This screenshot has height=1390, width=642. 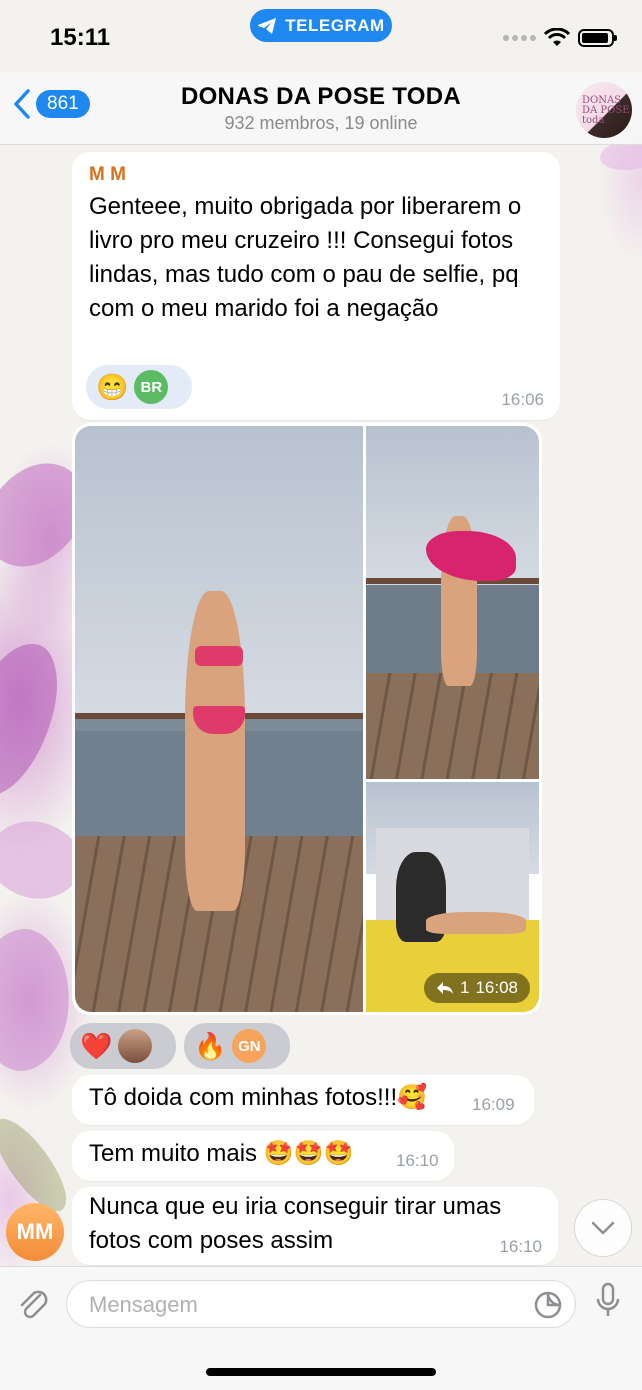 I want to click on chat-title: DONAS DA POSE TODA, so click(x=321, y=97).